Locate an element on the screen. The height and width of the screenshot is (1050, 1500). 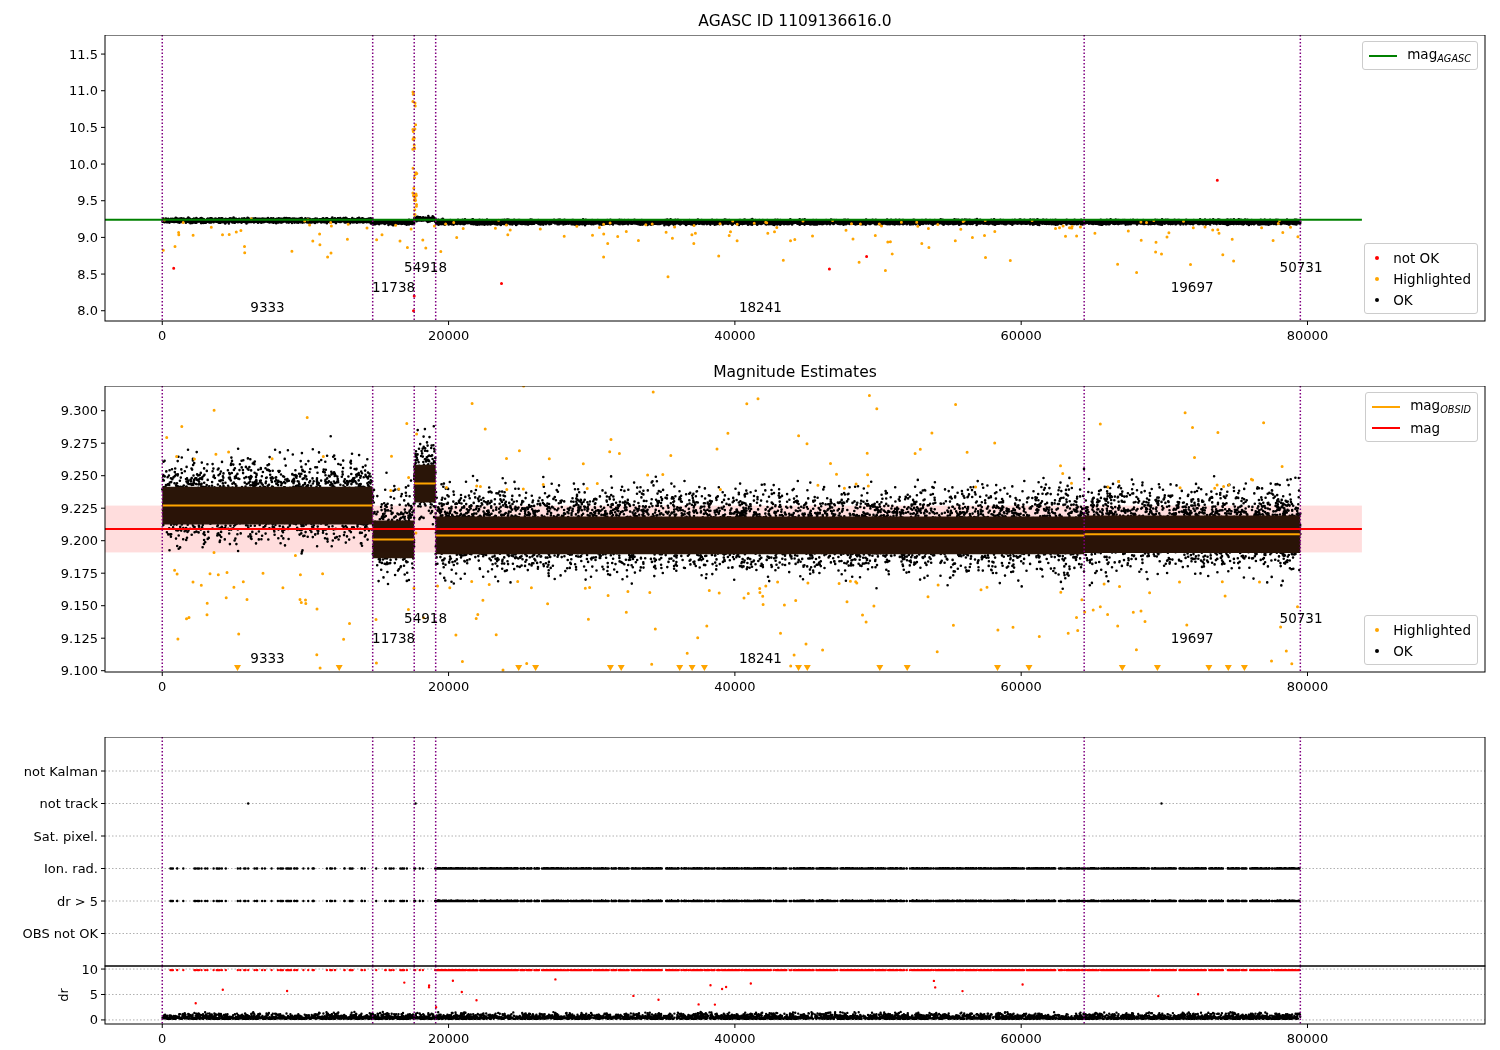
y-tick-label: 9.150 is located at coordinates (79, 606).